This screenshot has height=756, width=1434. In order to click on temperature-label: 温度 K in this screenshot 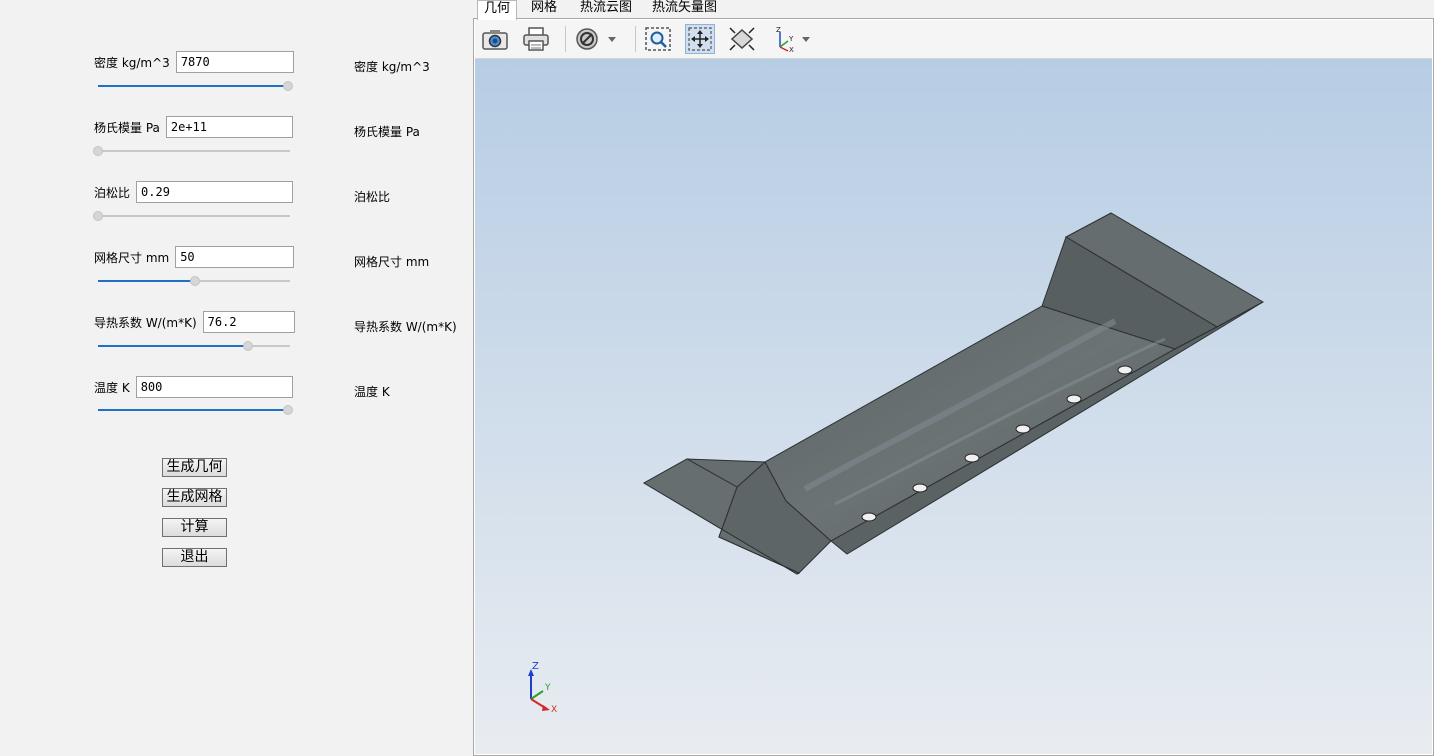, I will do `click(112, 387)`.